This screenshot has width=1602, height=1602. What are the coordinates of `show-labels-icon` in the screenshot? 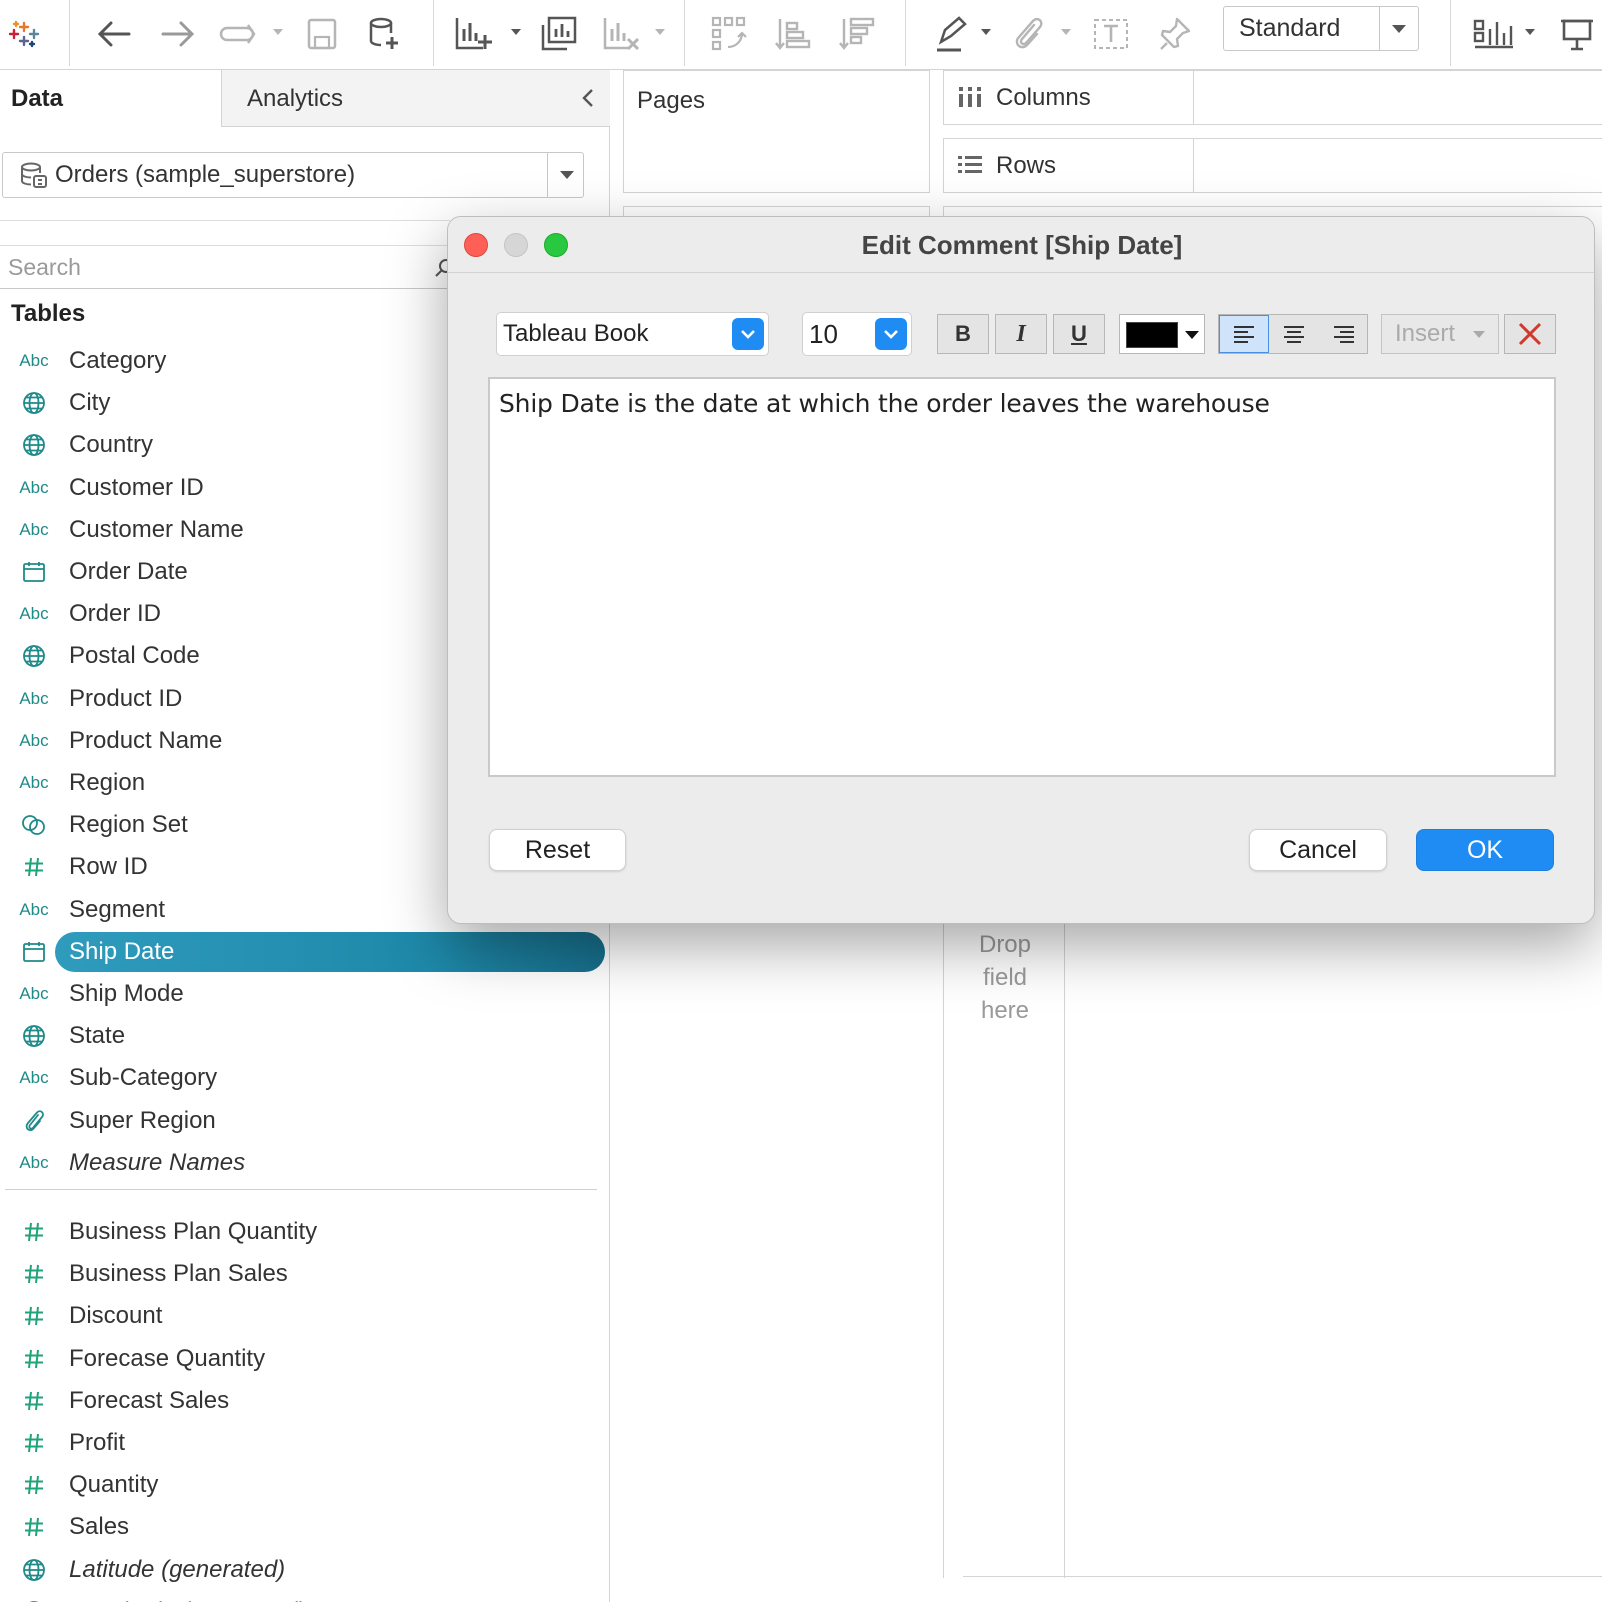 It's located at (1111, 34).